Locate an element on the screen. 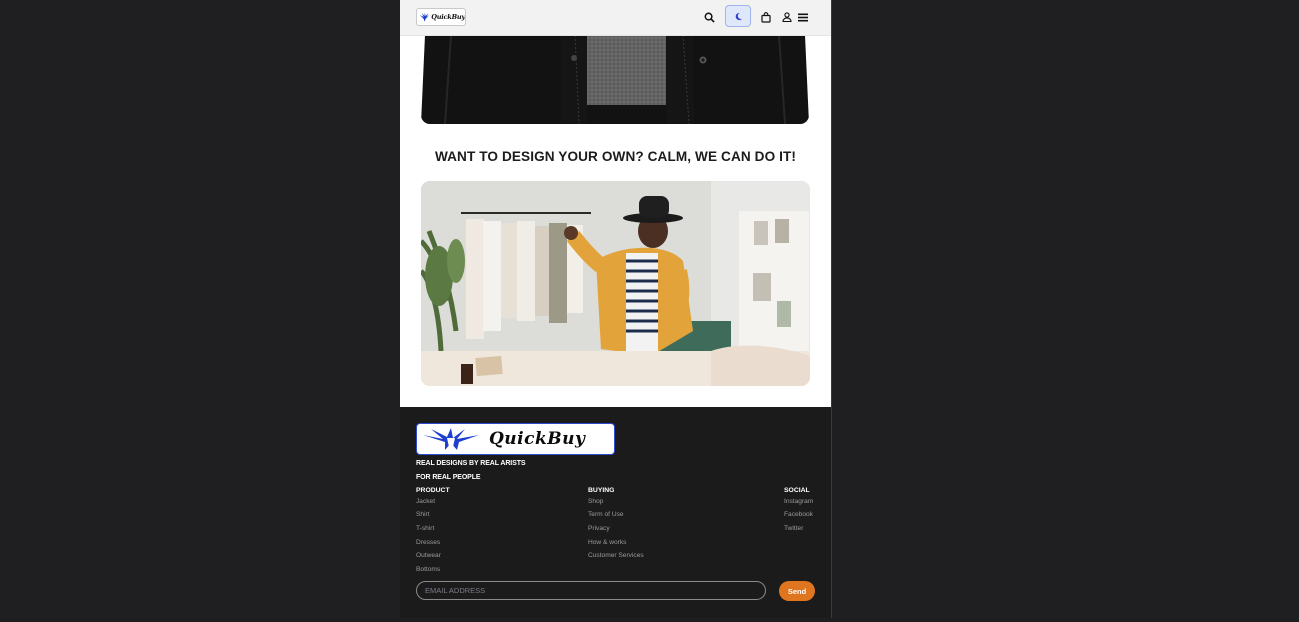 The height and width of the screenshot is (622, 1299). footer-link-bottoms: Bottoms is located at coordinates (428, 569).